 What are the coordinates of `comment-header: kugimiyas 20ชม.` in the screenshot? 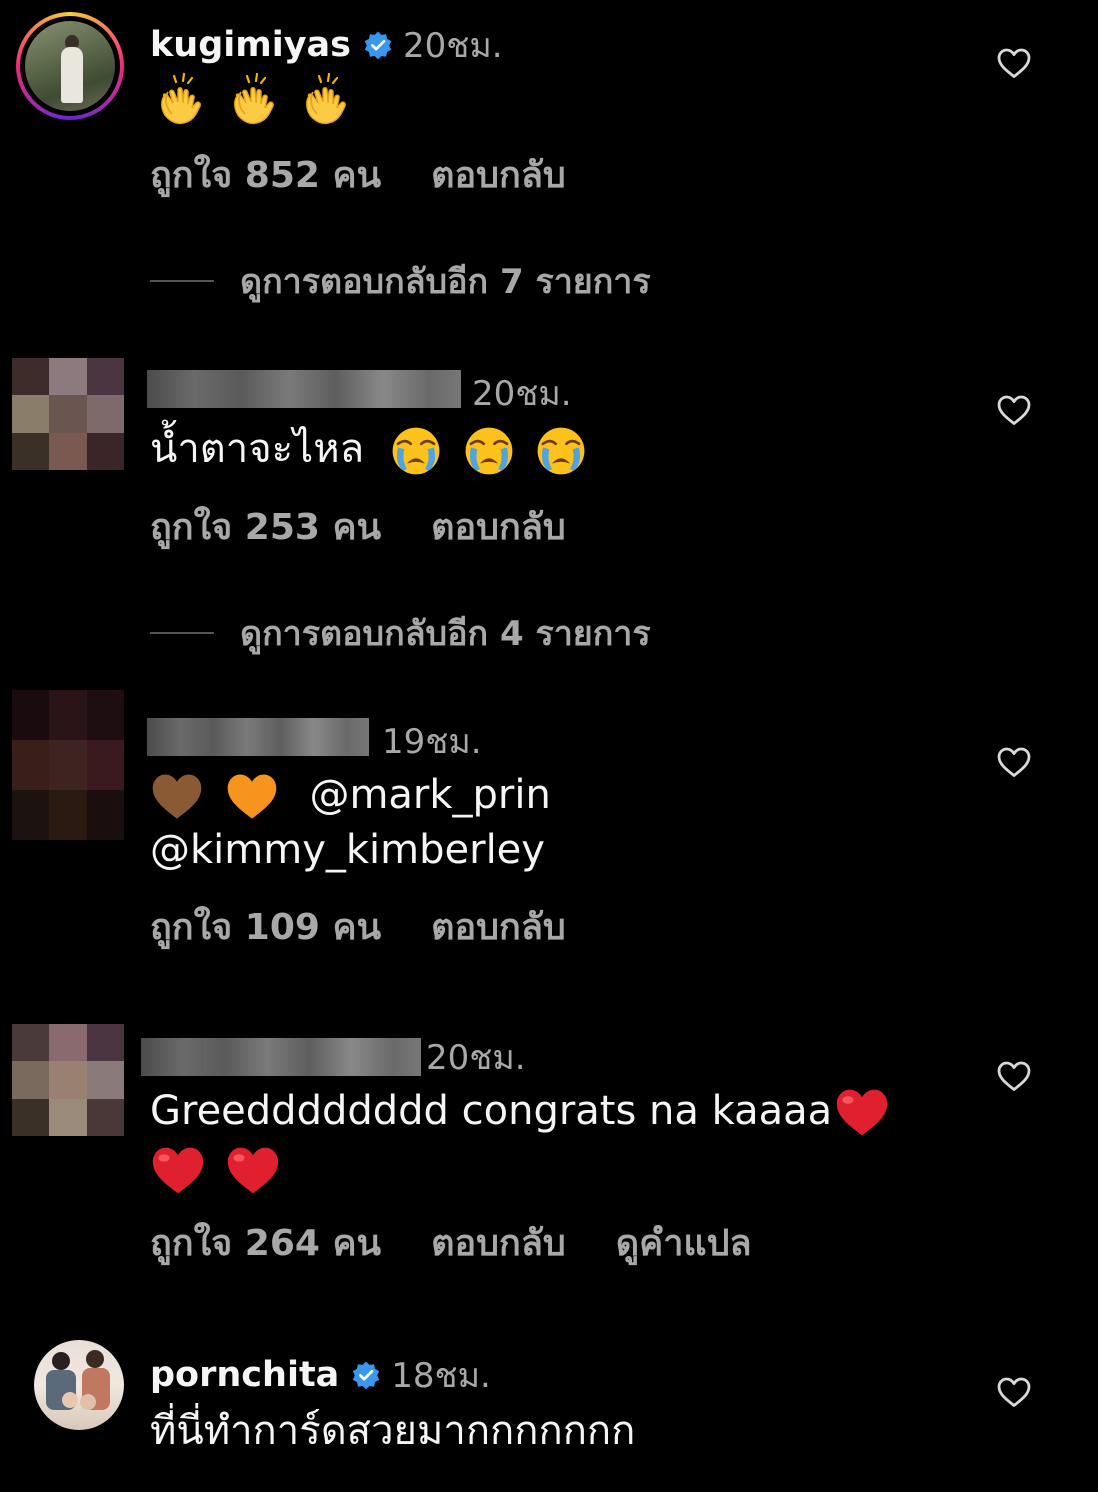 It's located at (326, 45).